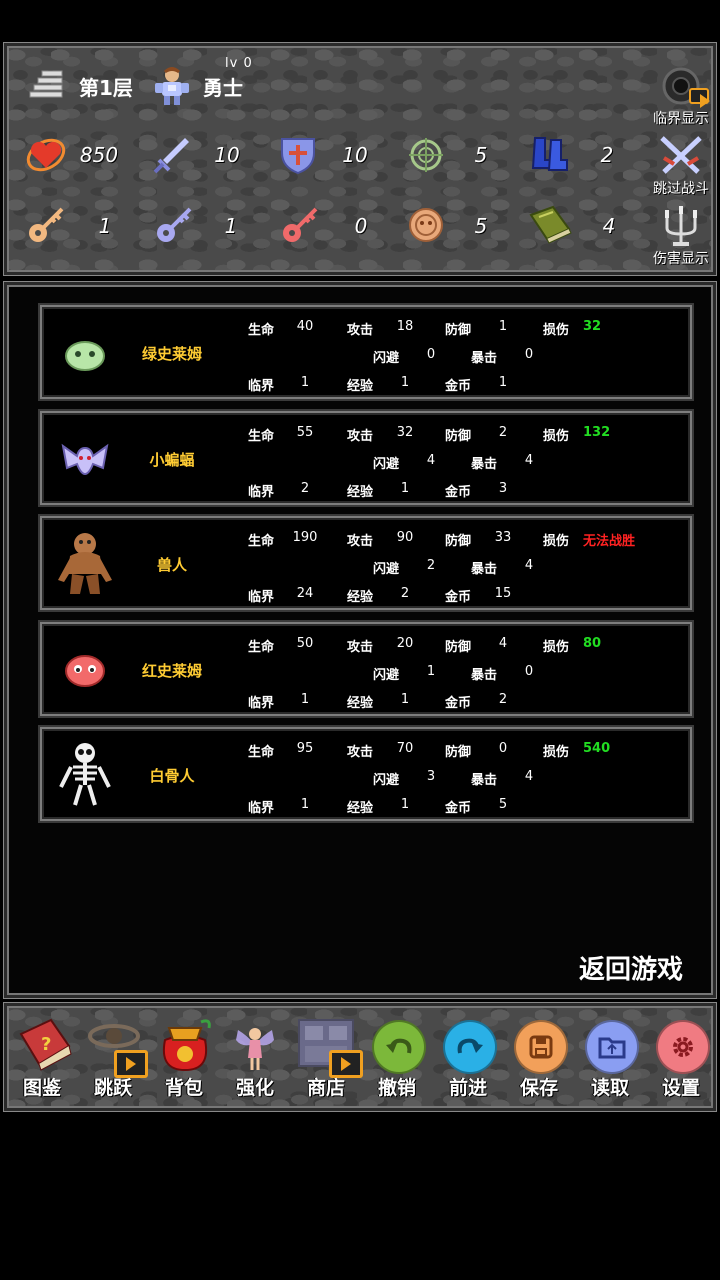  What do you see at coordinates (105, 226) in the screenshot?
I see `yellow-key-count: 1` at bounding box center [105, 226].